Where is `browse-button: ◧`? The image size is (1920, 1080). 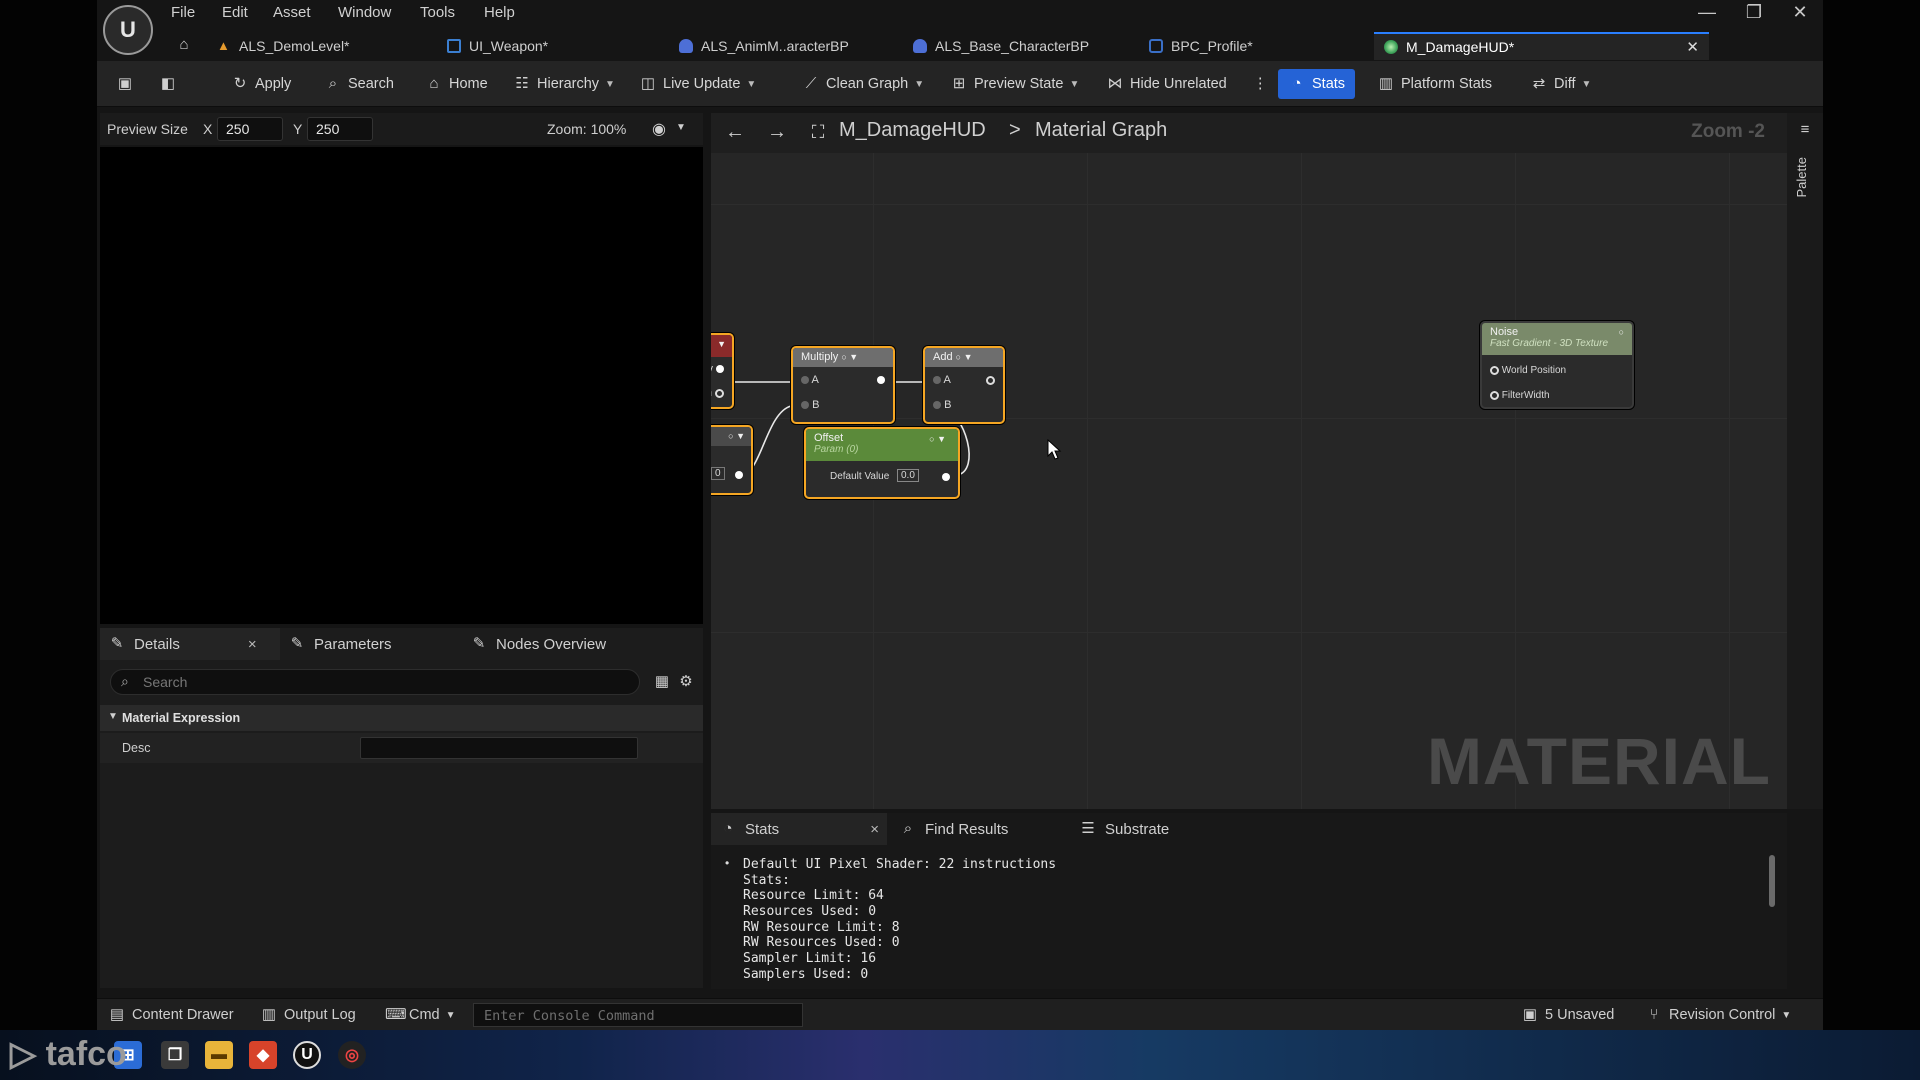 browse-button: ◧ is located at coordinates (168, 84).